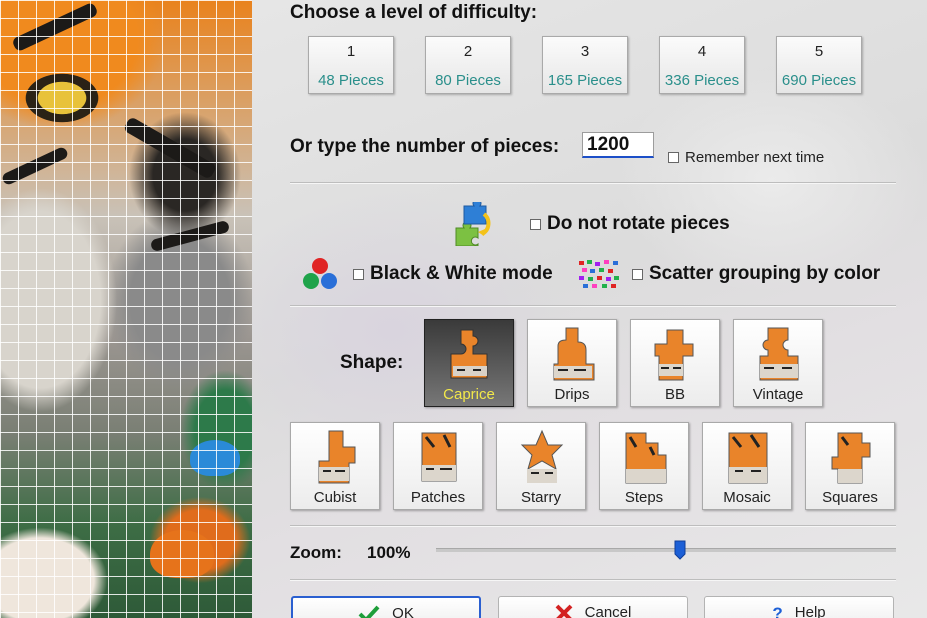  Describe the element at coordinates (702, 65) in the screenshot. I see `level-4-button: 4 336 Pieces` at that location.